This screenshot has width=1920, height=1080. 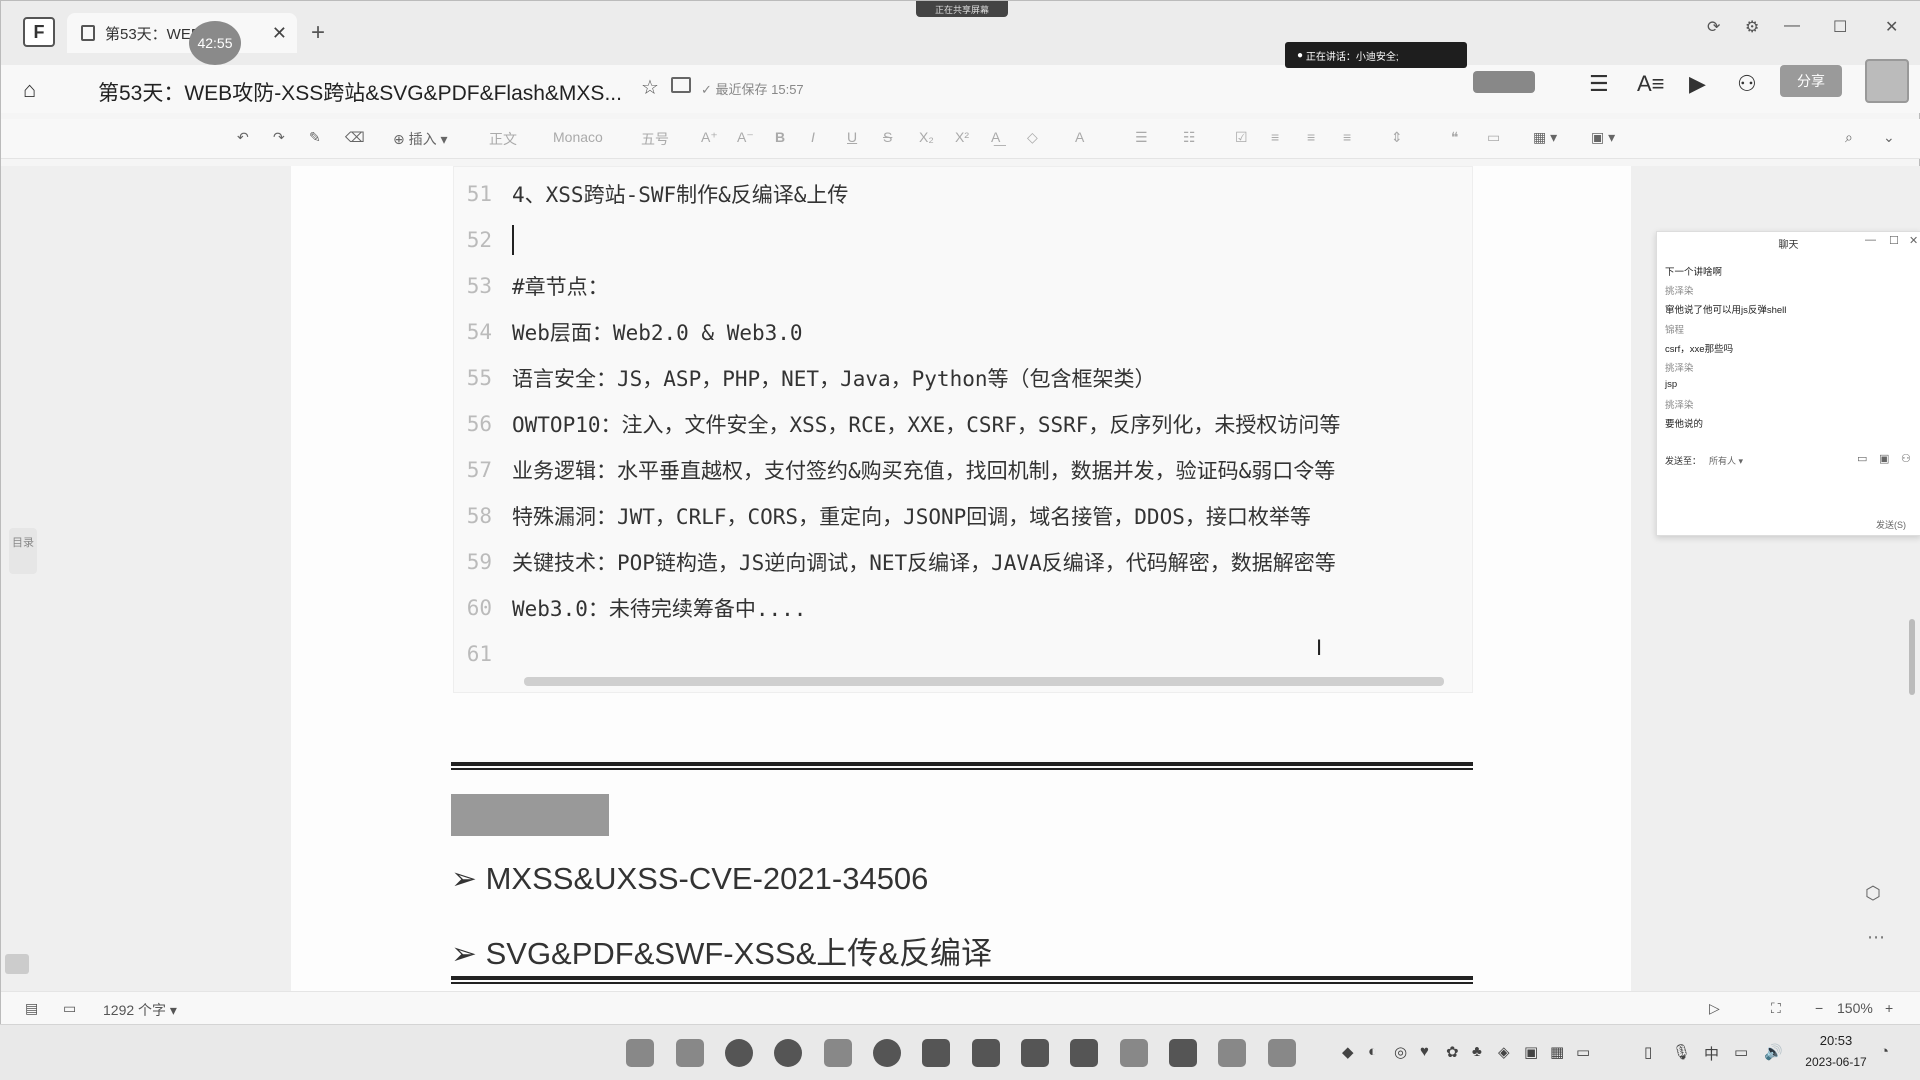 I want to click on maximize-icon: ☐, so click(x=1840, y=27).